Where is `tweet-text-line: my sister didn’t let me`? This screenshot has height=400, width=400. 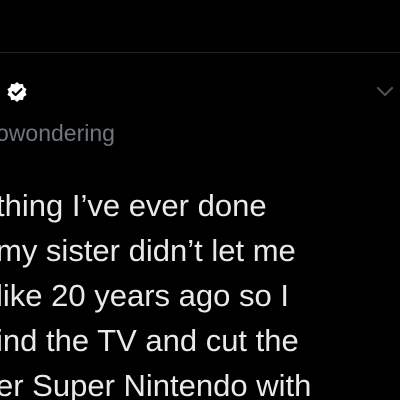
tweet-text-line: my sister didn’t let me is located at coordinates (148, 250).